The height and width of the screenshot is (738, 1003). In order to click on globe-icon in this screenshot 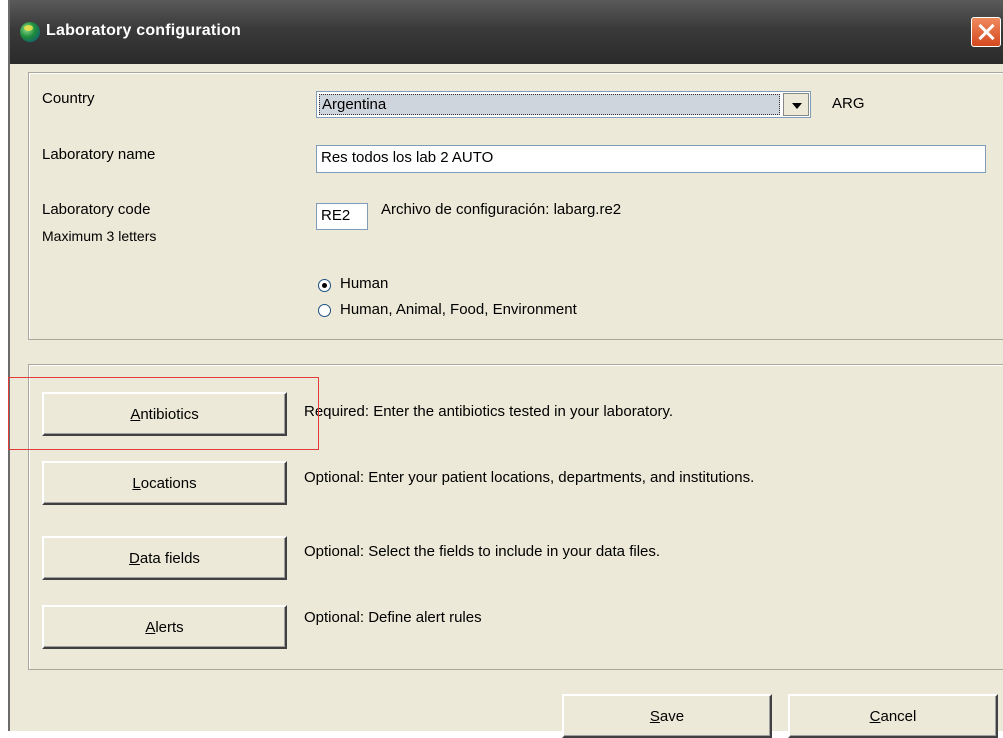, I will do `click(30, 32)`.